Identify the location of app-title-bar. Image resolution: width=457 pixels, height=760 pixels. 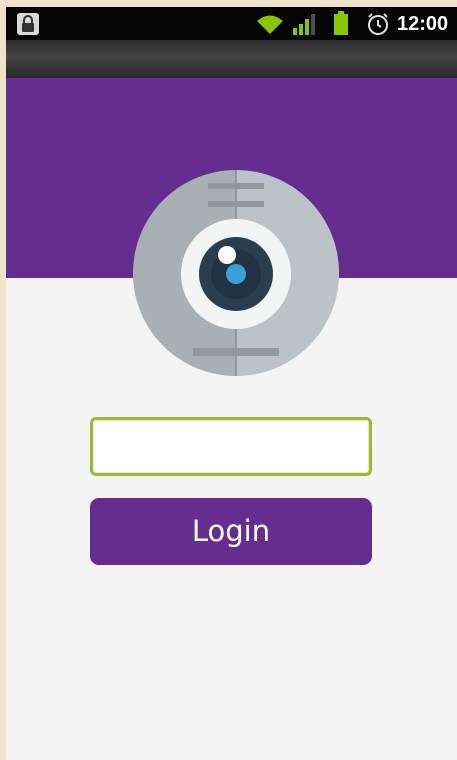
(231, 59).